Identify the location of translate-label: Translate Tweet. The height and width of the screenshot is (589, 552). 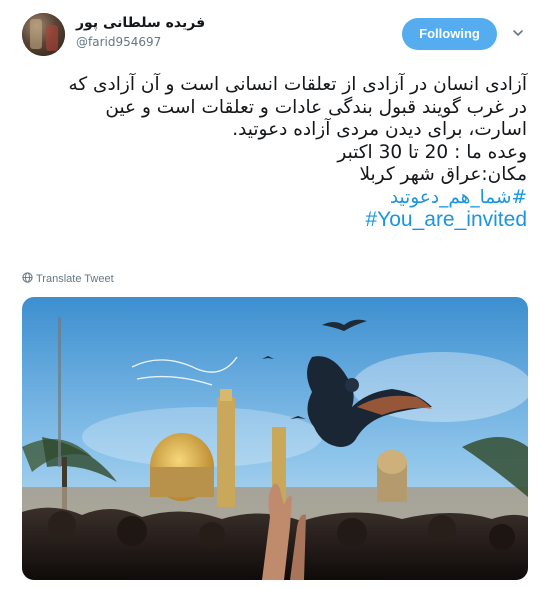
(75, 279).